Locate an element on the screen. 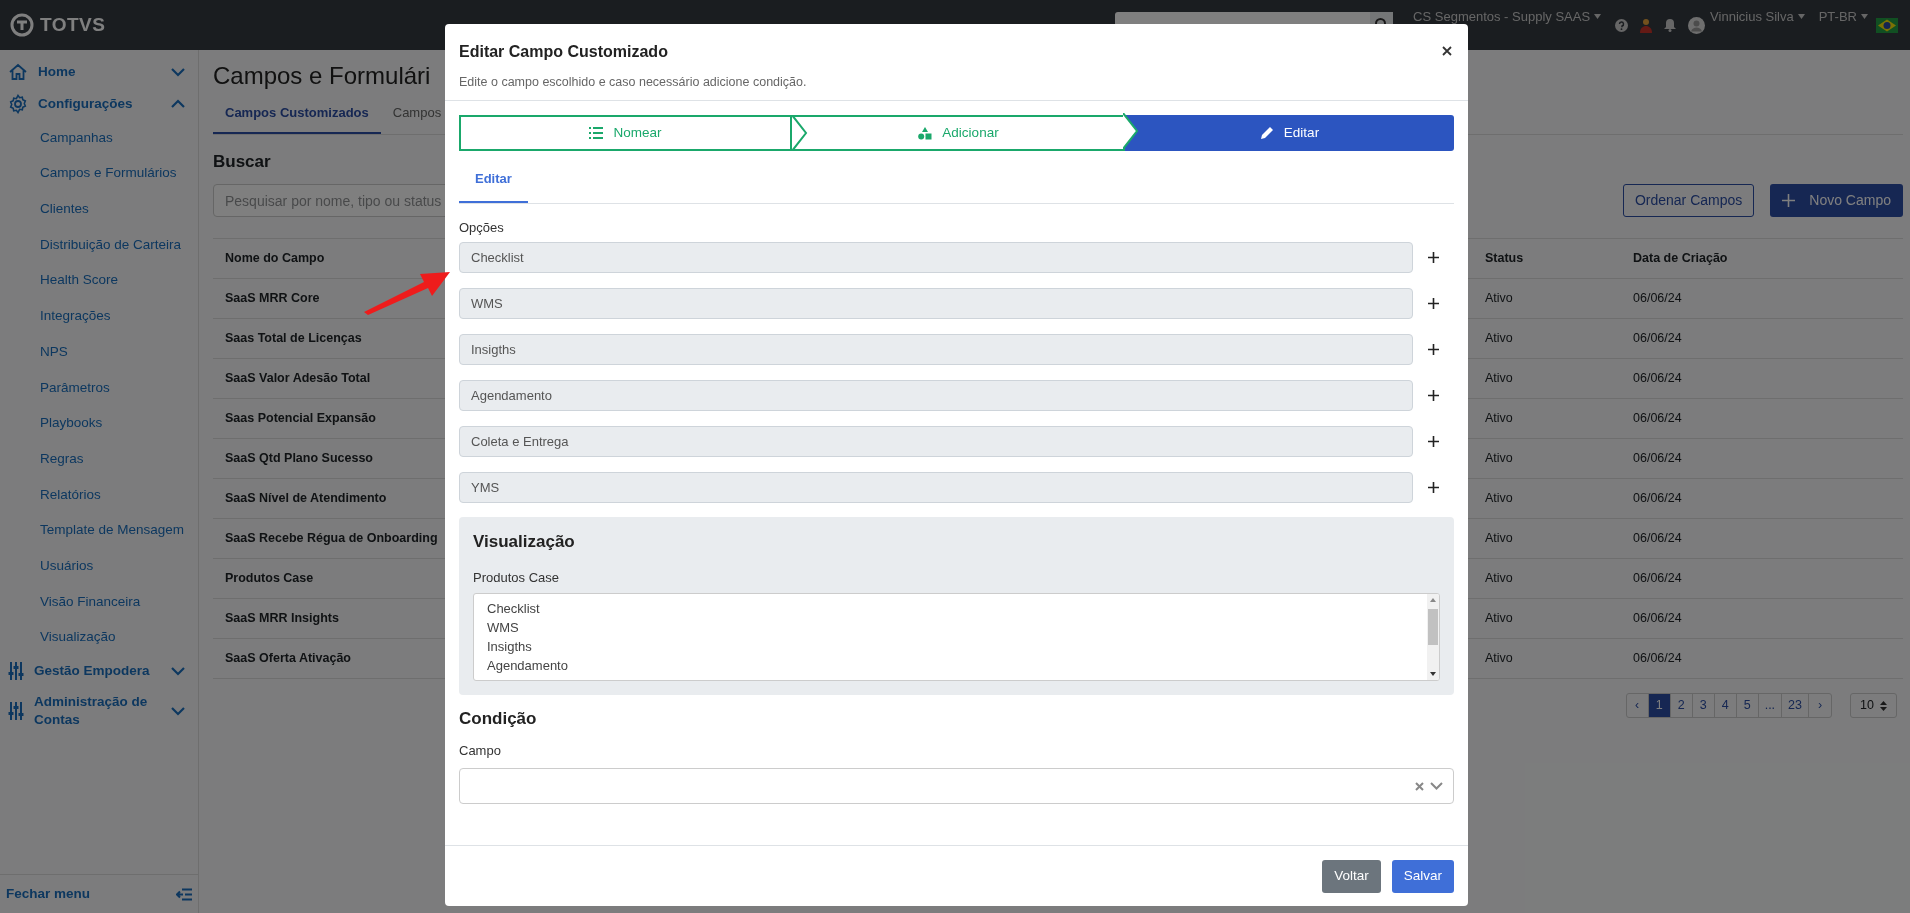  table-cell-text: SaaS Nível de Atendimento is located at coordinates (306, 499).